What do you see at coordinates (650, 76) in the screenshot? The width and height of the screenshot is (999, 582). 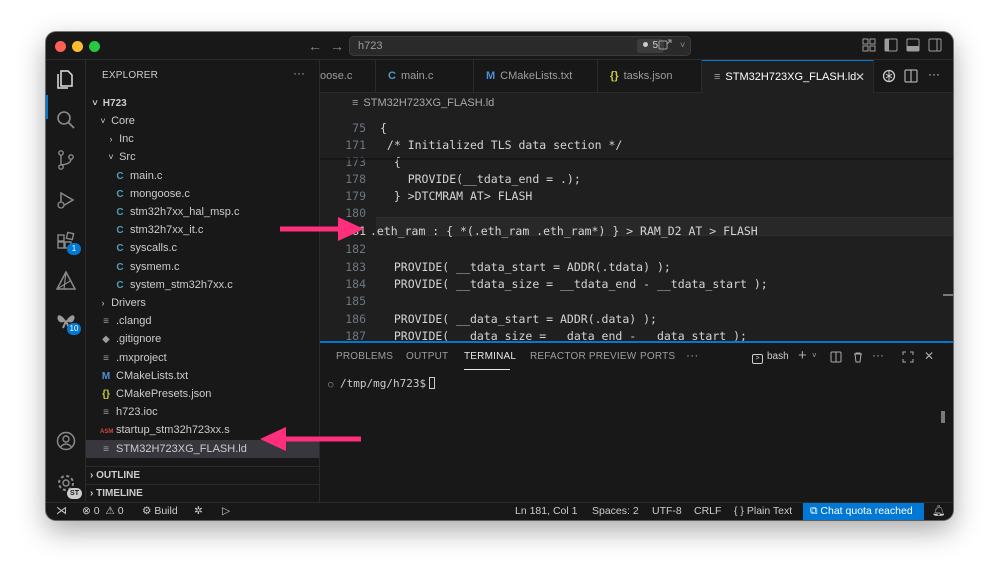 I see `tab-tasks-json: {} tasks.json` at bounding box center [650, 76].